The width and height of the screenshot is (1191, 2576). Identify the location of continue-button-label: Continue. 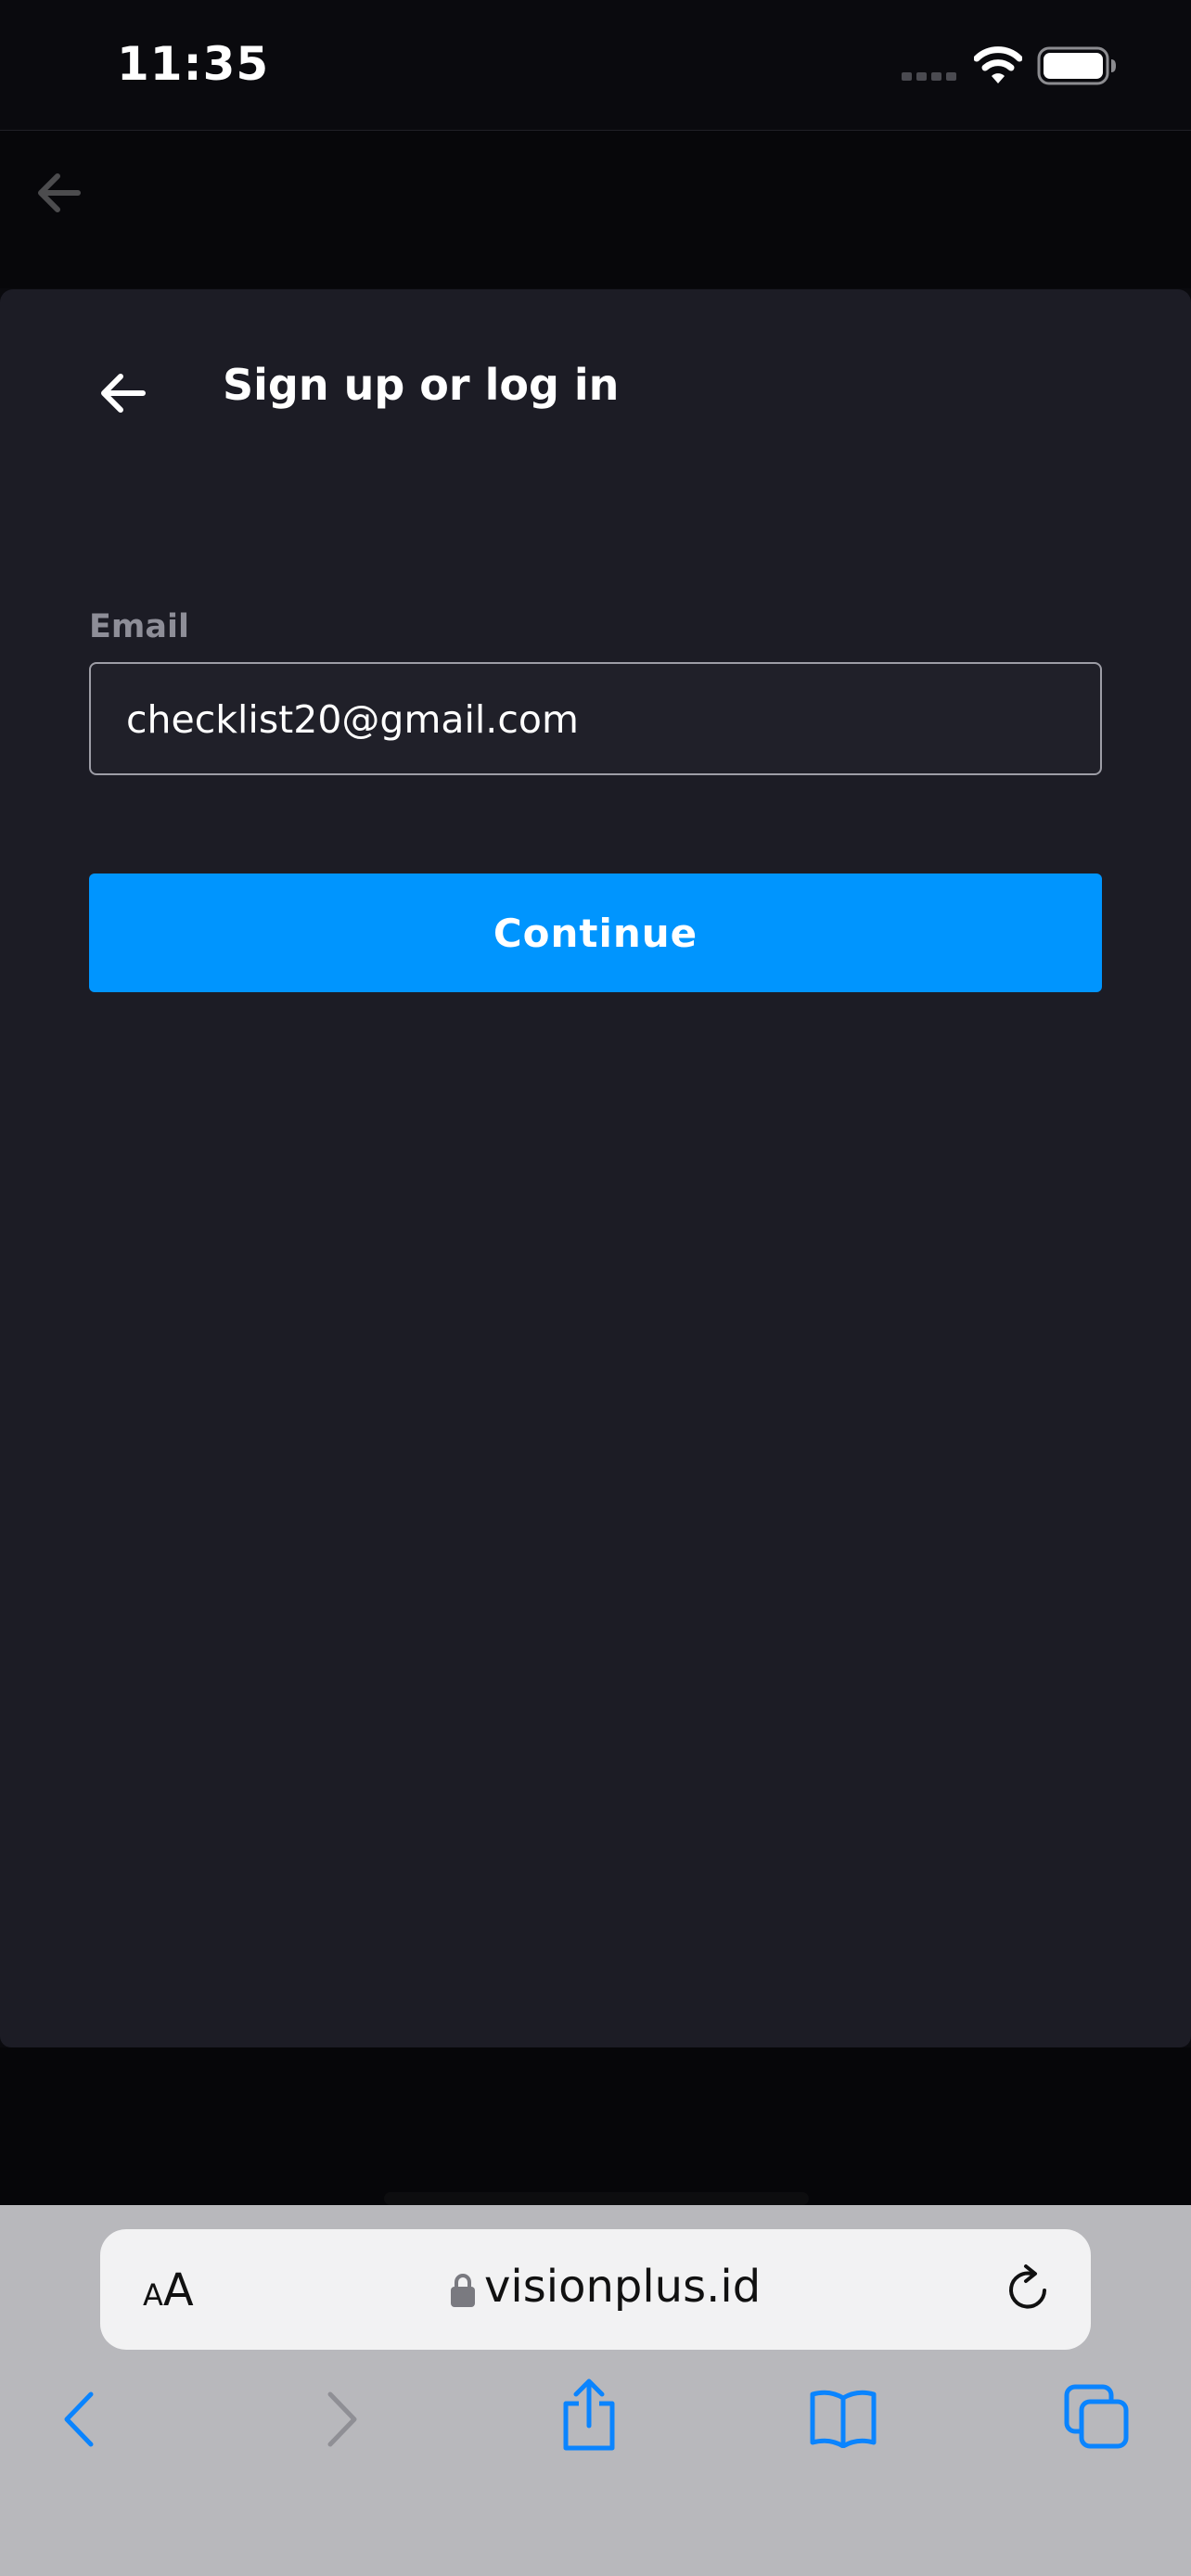
(595, 933).